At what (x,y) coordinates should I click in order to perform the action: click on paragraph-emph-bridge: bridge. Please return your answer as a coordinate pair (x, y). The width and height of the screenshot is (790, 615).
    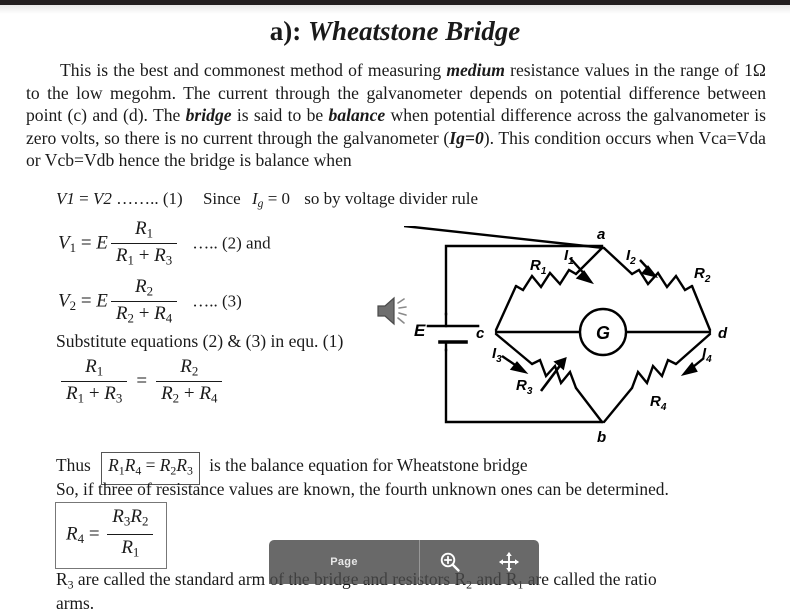
    Looking at the image, I should click on (208, 115).